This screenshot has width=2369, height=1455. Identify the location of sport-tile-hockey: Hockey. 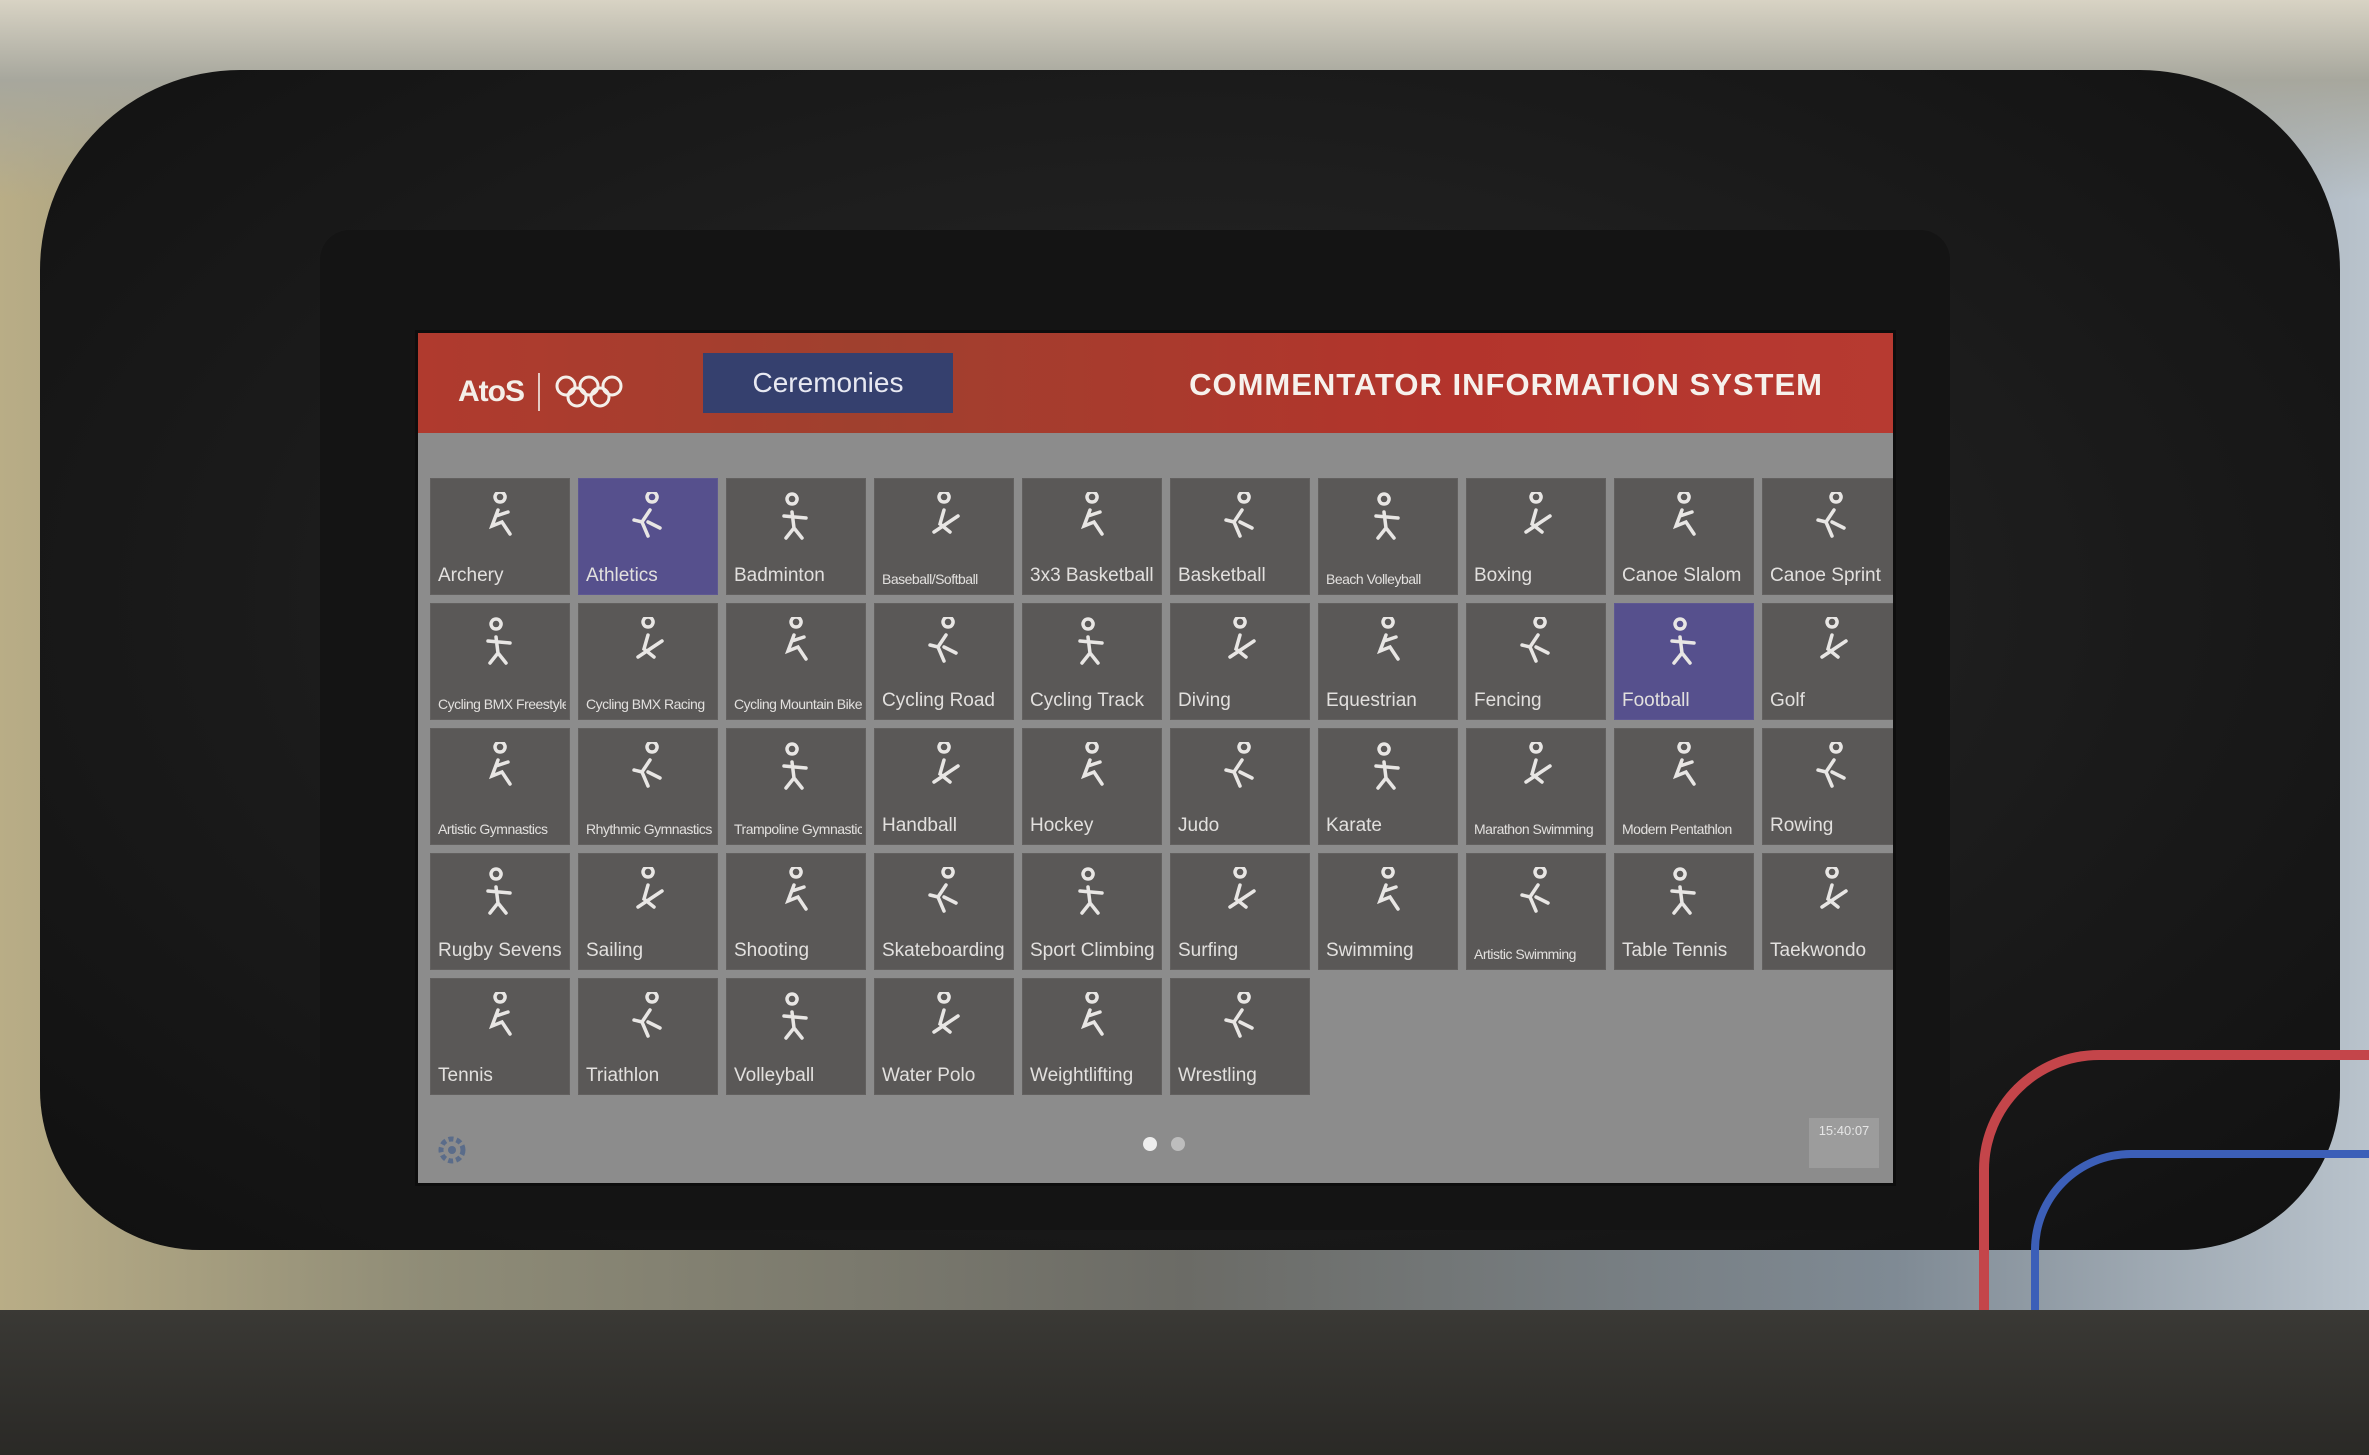
(1092, 786).